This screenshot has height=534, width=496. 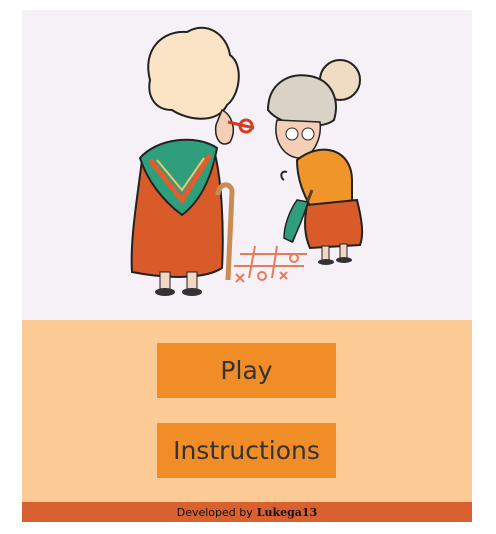 I want to click on footer-prefix: Developed by, so click(x=214, y=512).